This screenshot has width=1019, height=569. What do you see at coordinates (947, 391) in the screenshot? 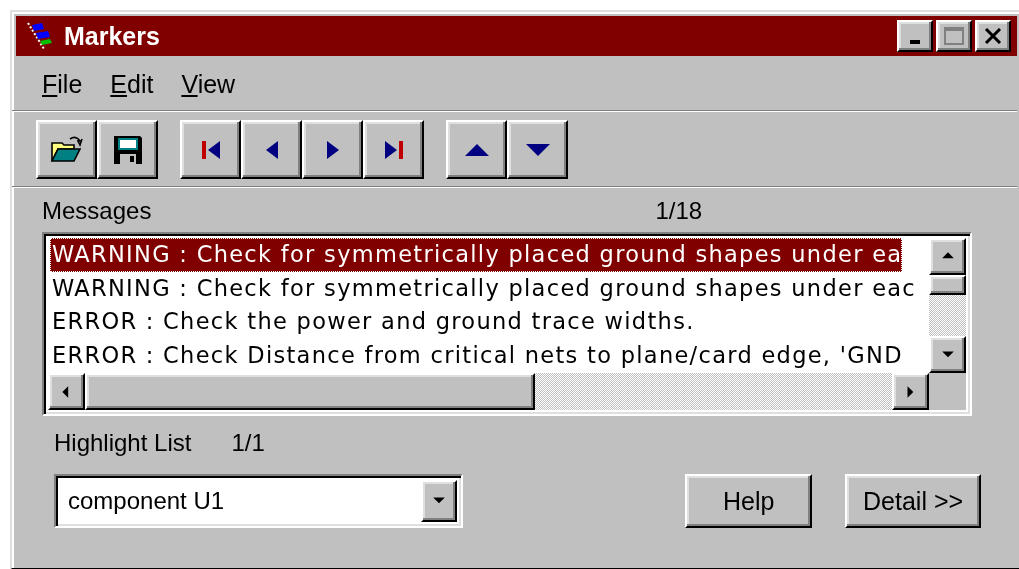
I see `scrollbar-corner` at bounding box center [947, 391].